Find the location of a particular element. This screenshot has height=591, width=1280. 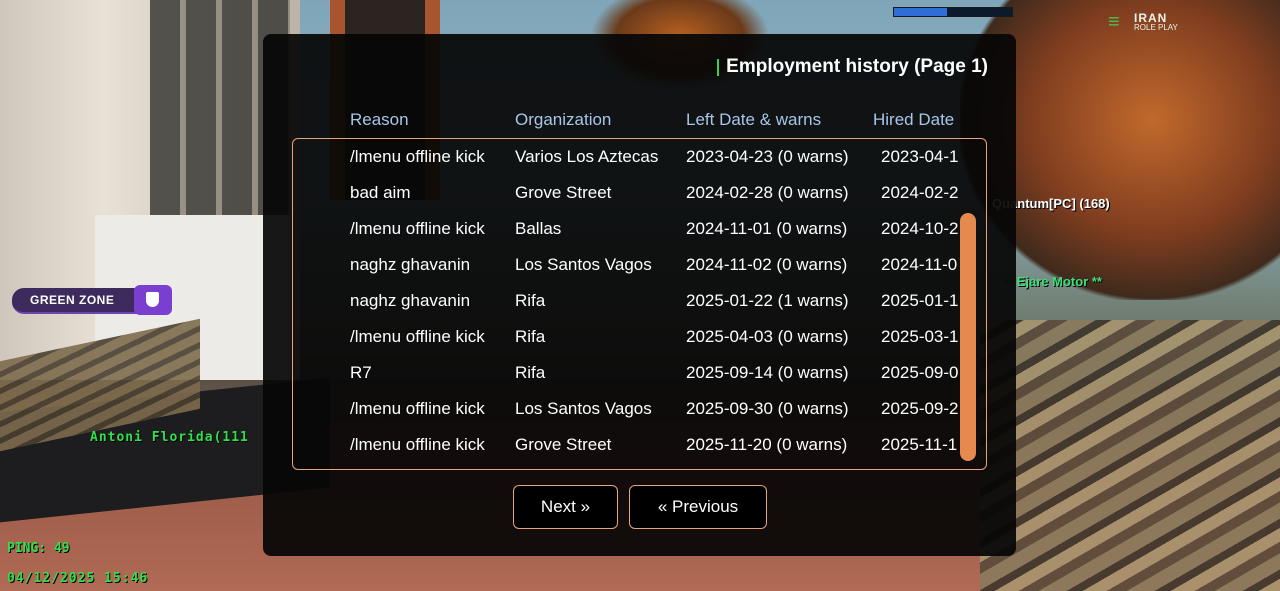

next-page-button: Next » is located at coordinates (565, 507).